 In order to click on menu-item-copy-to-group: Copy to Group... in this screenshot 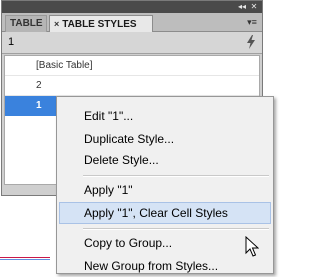, I will do `click(165, 243)`.